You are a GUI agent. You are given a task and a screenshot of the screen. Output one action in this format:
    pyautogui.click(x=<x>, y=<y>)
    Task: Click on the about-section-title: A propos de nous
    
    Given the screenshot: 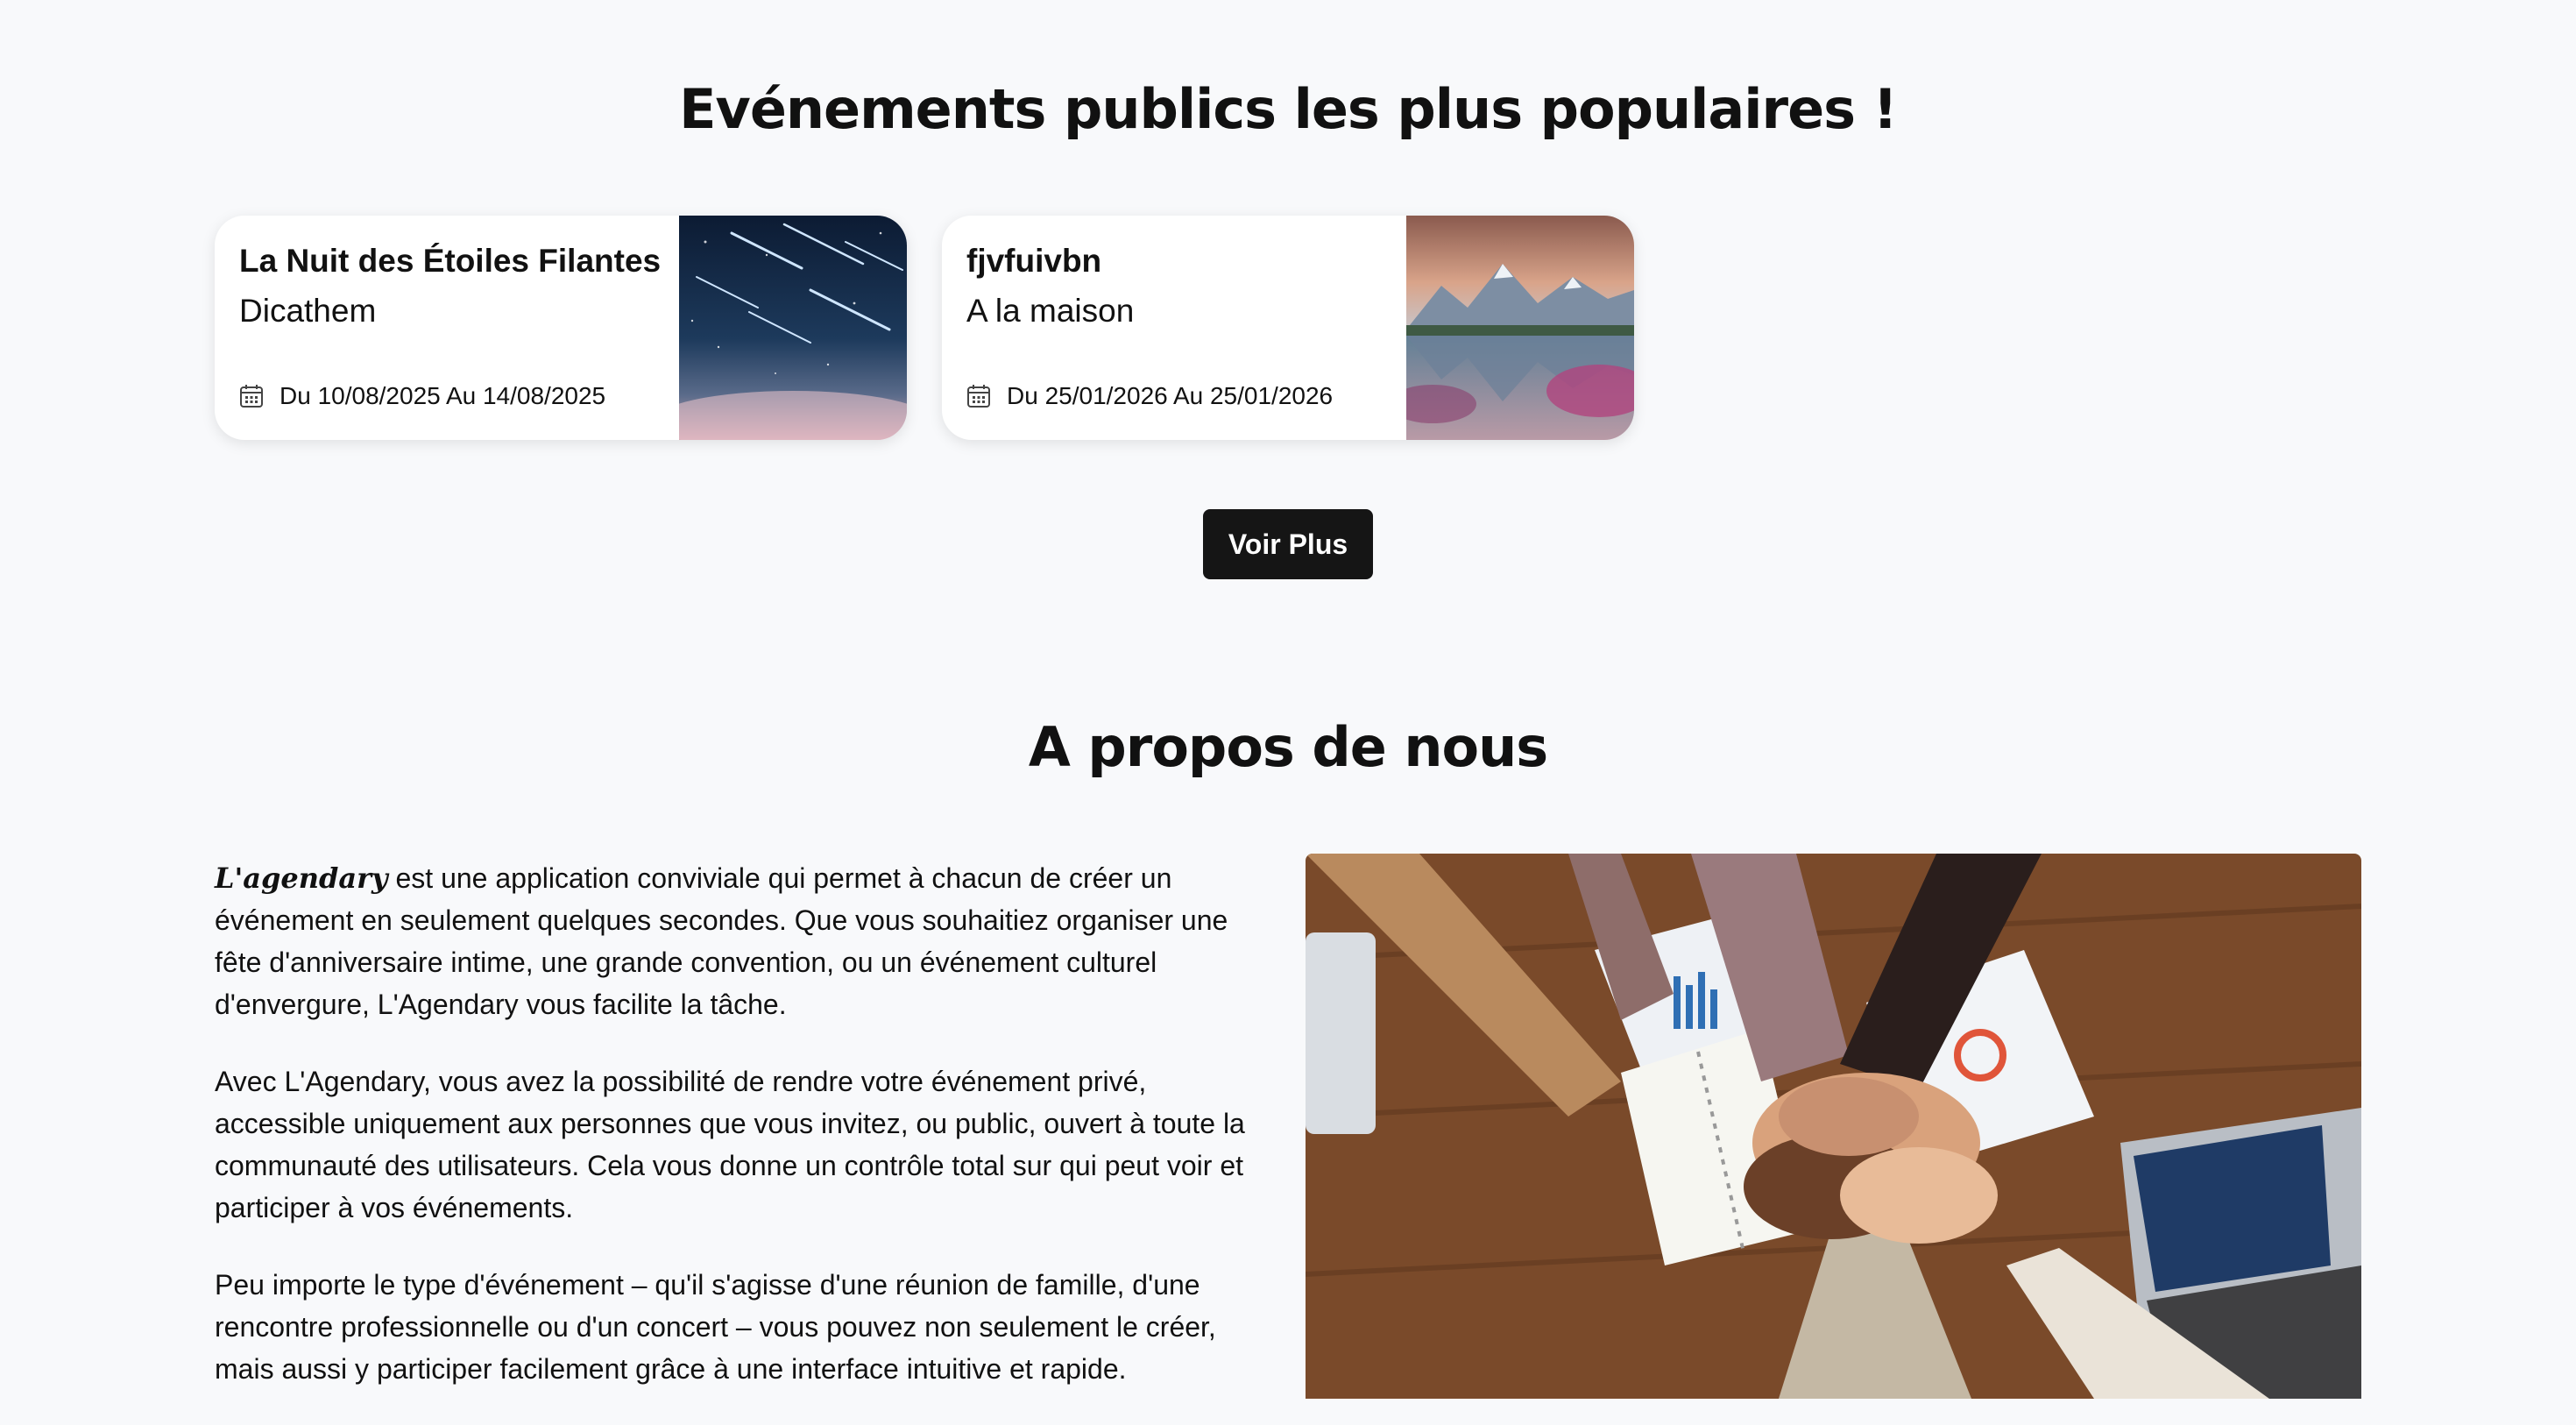 What is the action you would take?
    pyautogui.click(x=1288, y=747)
    